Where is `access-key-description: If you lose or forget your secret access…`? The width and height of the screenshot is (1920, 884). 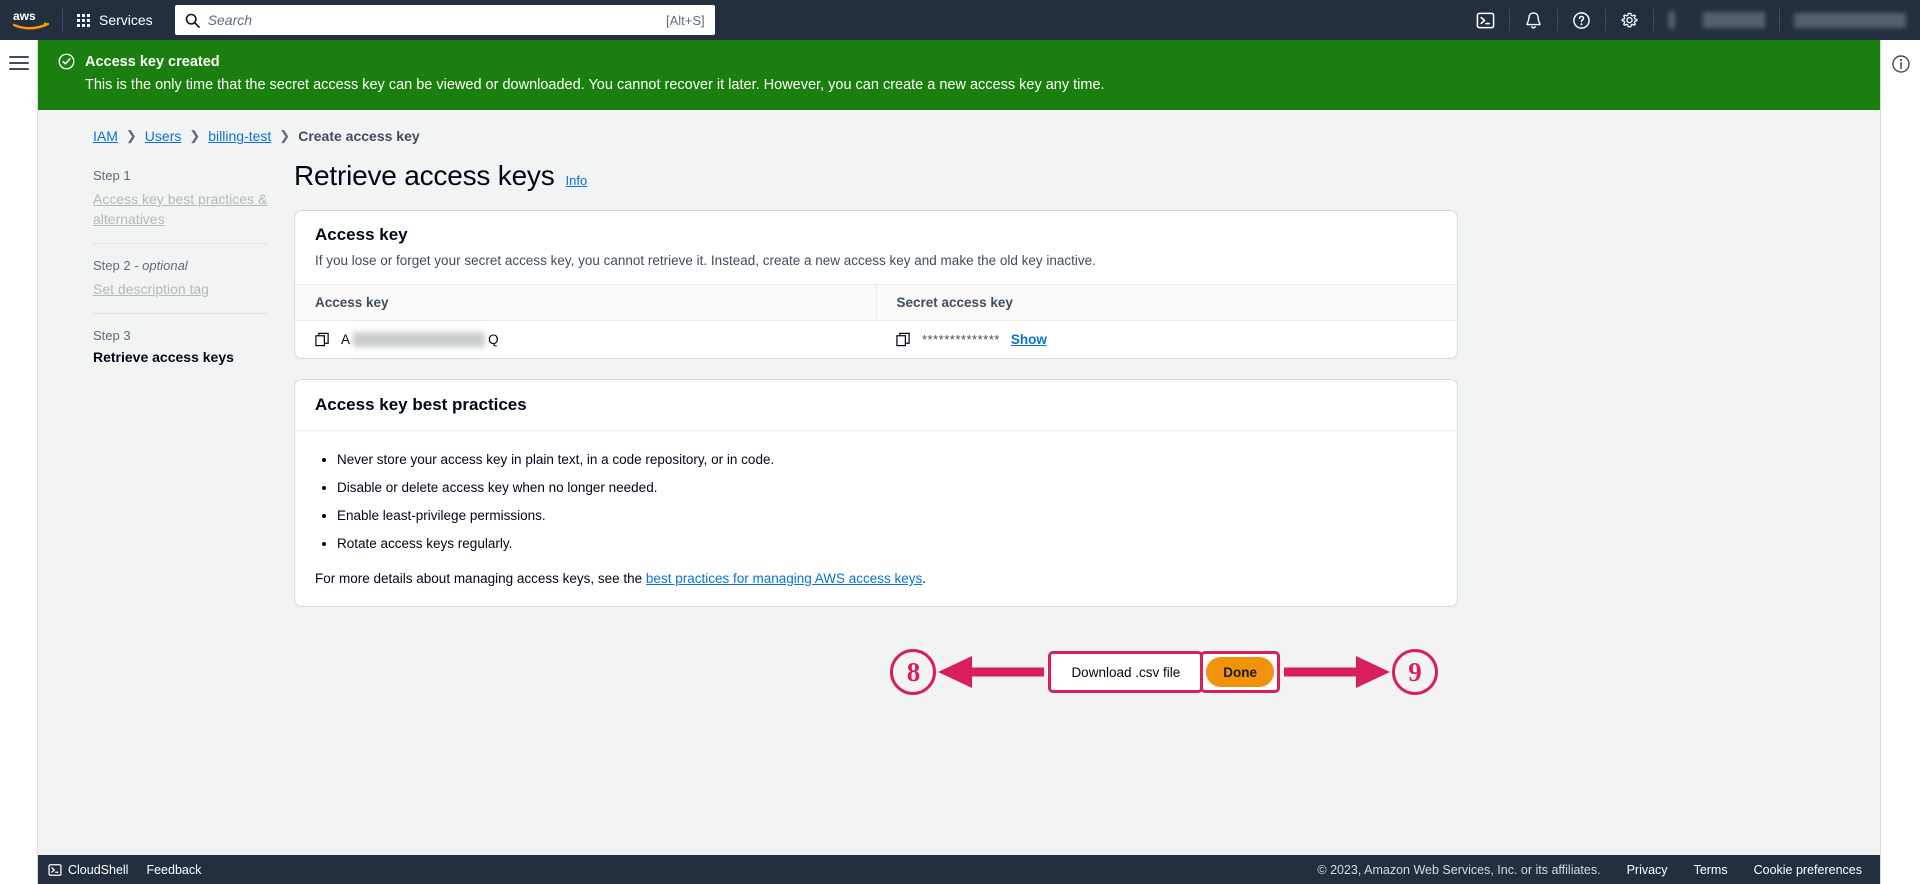
access-key-description: If you lose or forget your secret access… is located at coordinates (705, 260).